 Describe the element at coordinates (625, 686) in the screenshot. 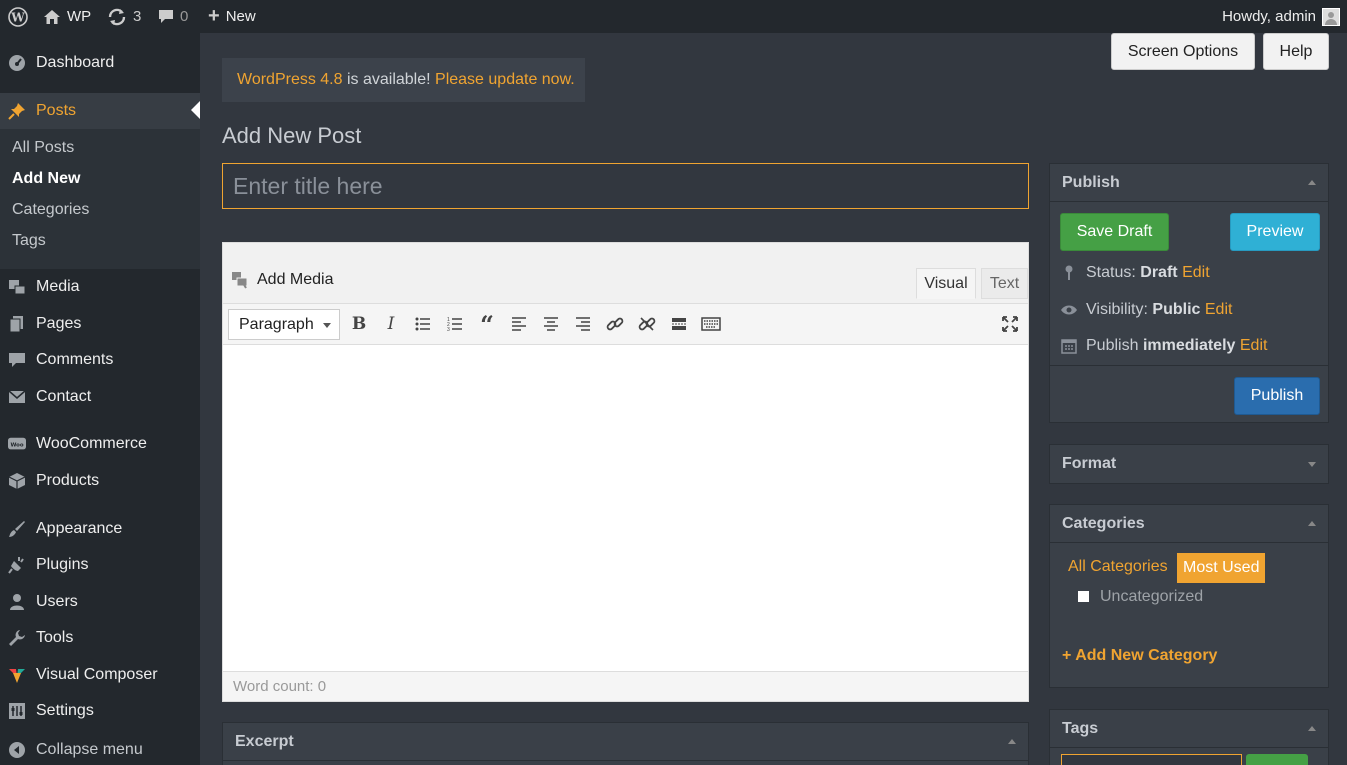

I see `word-count: Word count: 0` at that location.